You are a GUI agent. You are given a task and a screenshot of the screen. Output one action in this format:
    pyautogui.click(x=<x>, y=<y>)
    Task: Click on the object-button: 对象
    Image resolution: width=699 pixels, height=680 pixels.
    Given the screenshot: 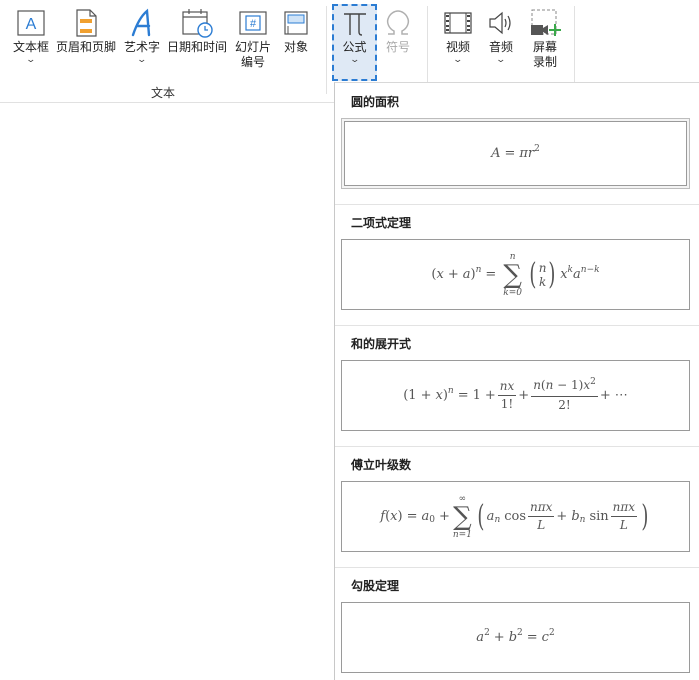 What is the action you would take?
    pyautogui.click(x=296, y=30)
    